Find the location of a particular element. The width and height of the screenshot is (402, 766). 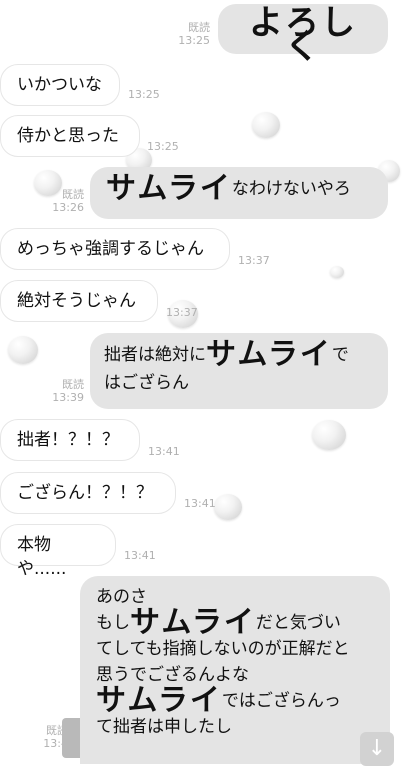

message-meta: 既読 13:26 is located at coordinates (64, 201).